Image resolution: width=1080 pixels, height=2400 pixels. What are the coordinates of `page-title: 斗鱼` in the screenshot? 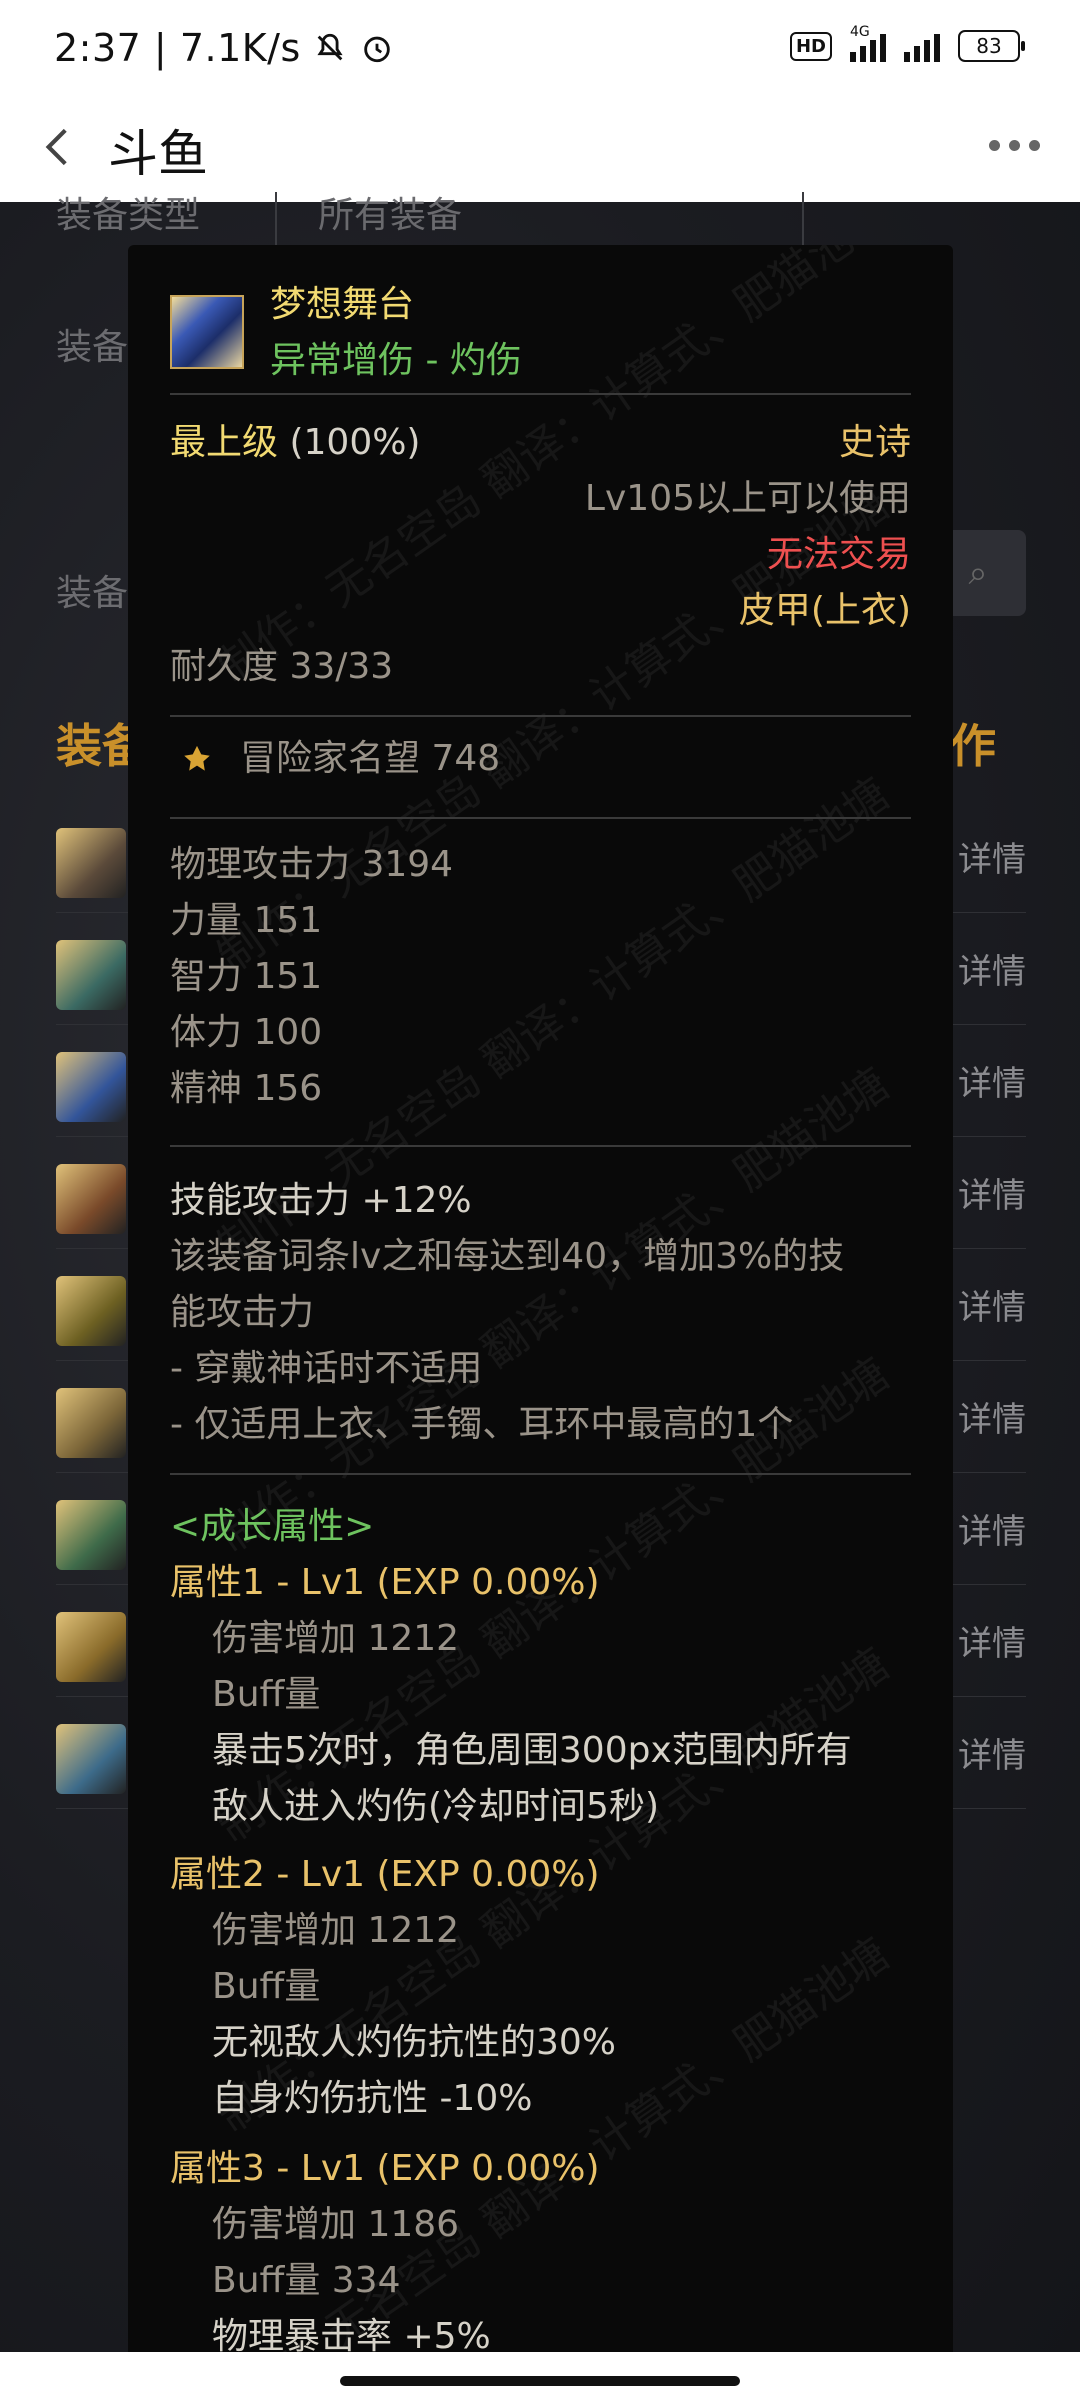 It's located at (158, 154).